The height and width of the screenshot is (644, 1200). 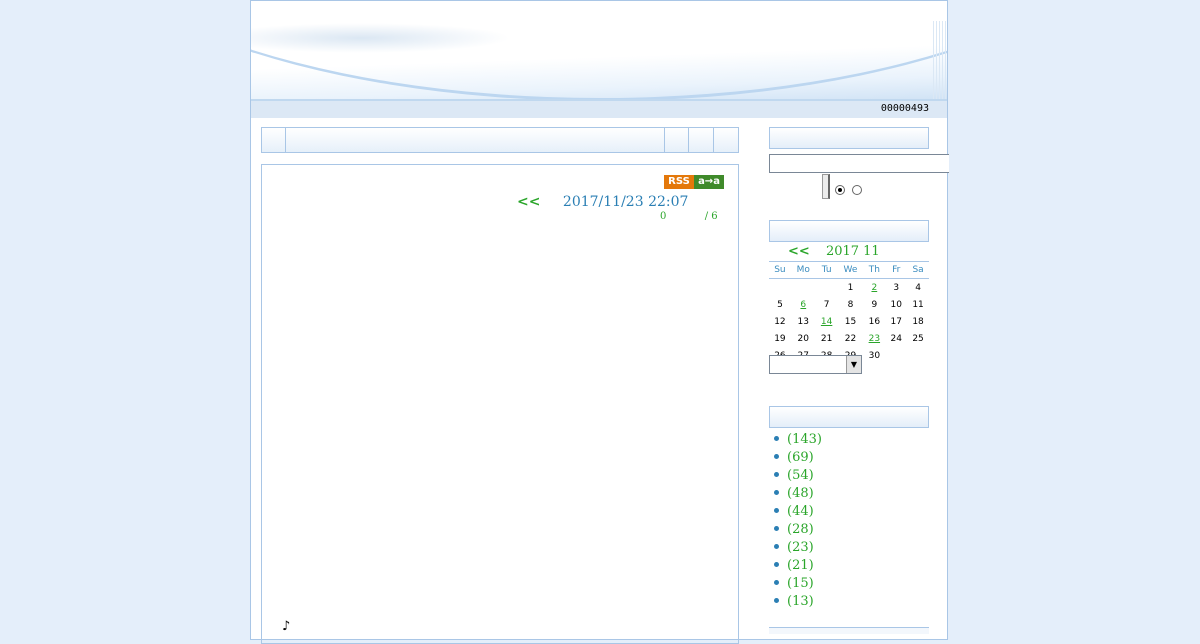 I want to click on category-item: (13), so click(x=795, y=603).